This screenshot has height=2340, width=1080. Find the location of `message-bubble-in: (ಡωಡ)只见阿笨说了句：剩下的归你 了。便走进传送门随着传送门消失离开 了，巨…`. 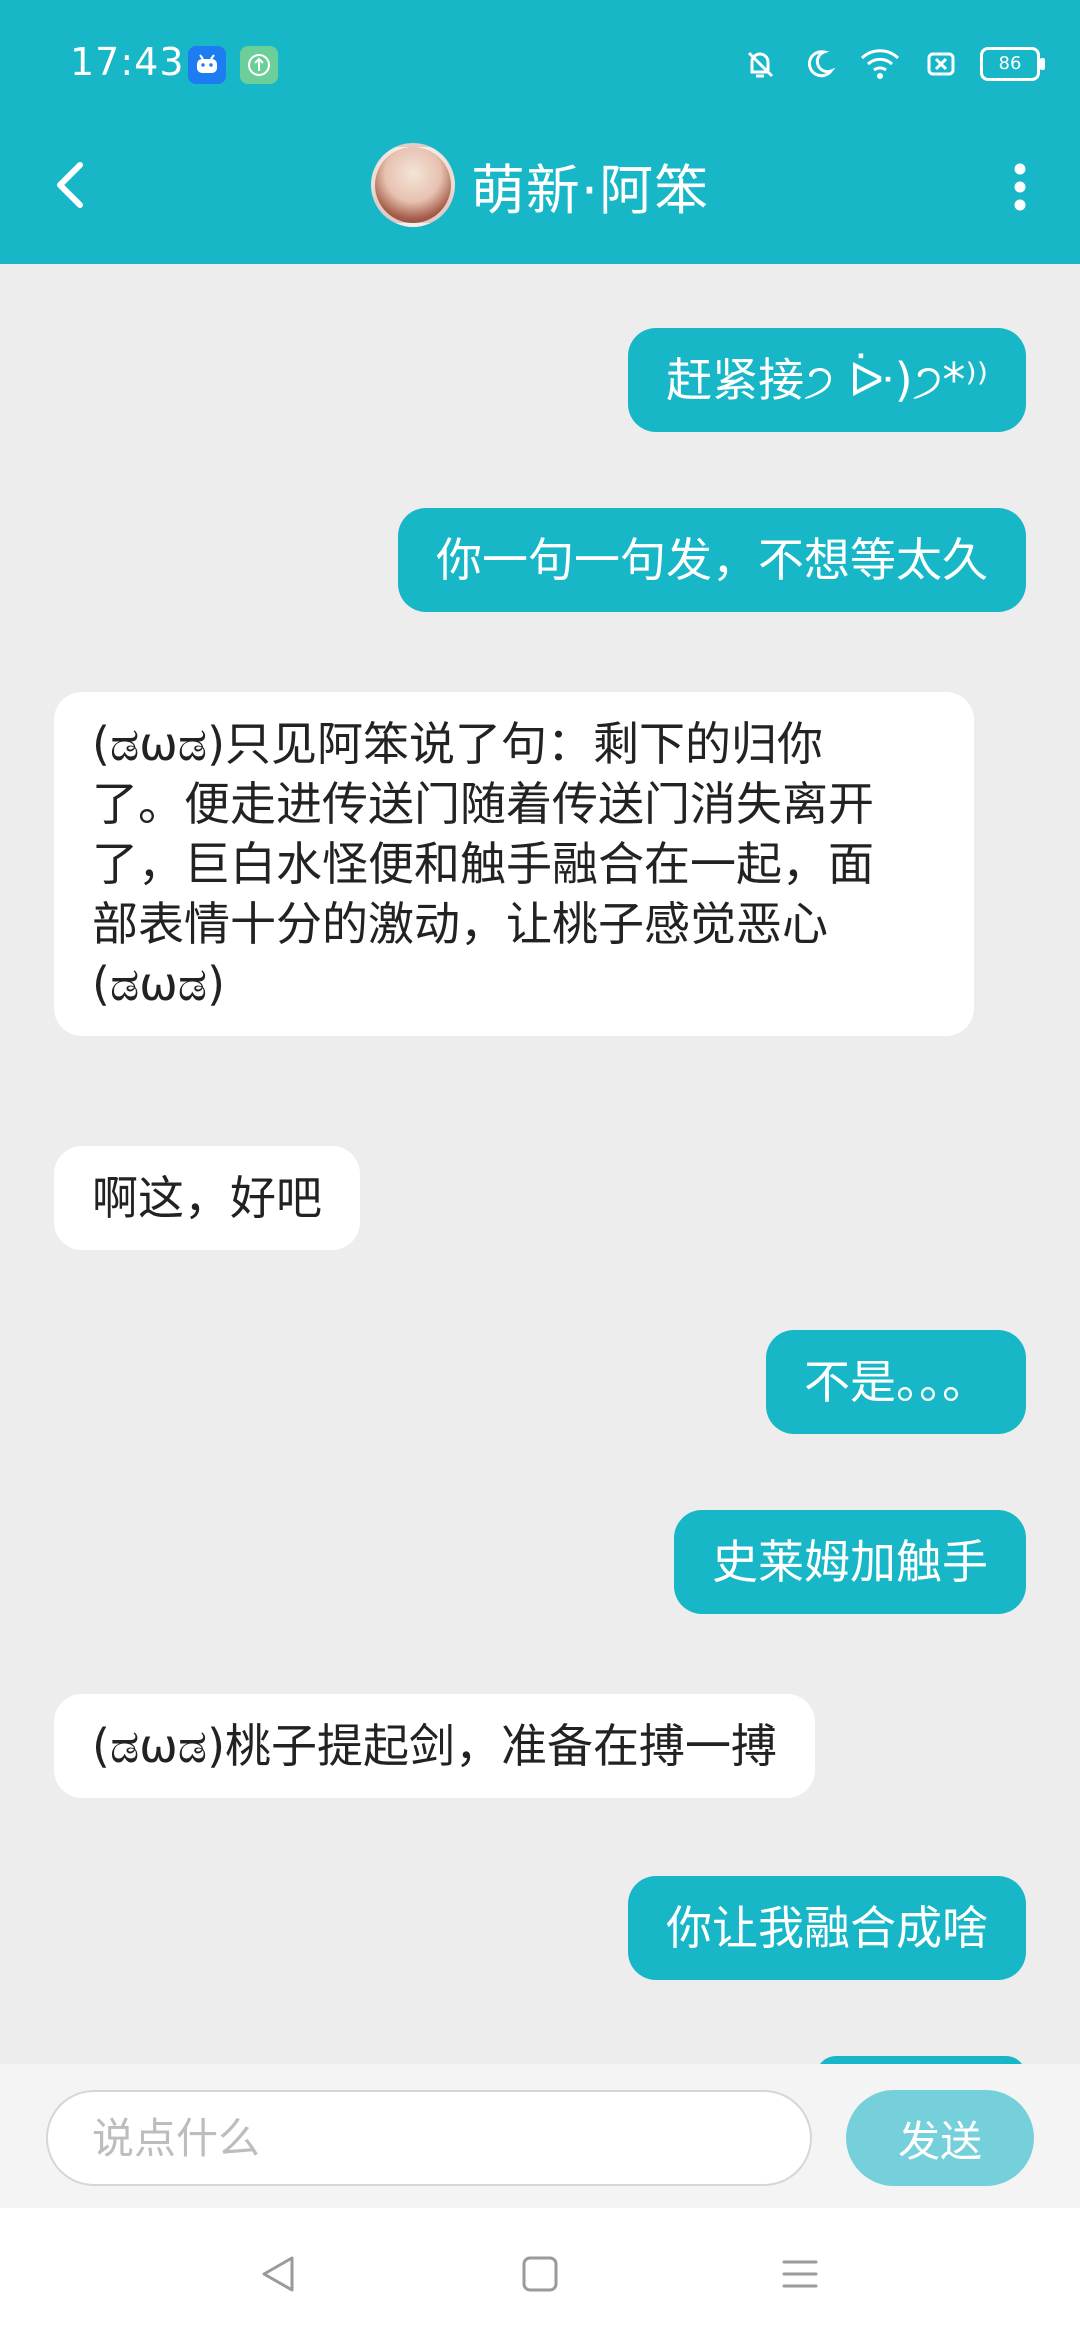

message-bubble-in: (ಡωಡ)只见阿笨说了句：剩下的归你 了。便走进传送门随着传送门消失离开 了，巨… is located at coordinates (514, 864).